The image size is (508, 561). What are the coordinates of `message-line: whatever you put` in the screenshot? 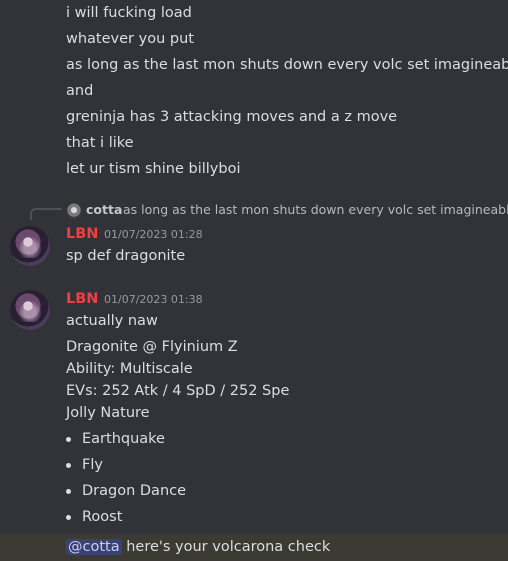 It's located at (130, 39).